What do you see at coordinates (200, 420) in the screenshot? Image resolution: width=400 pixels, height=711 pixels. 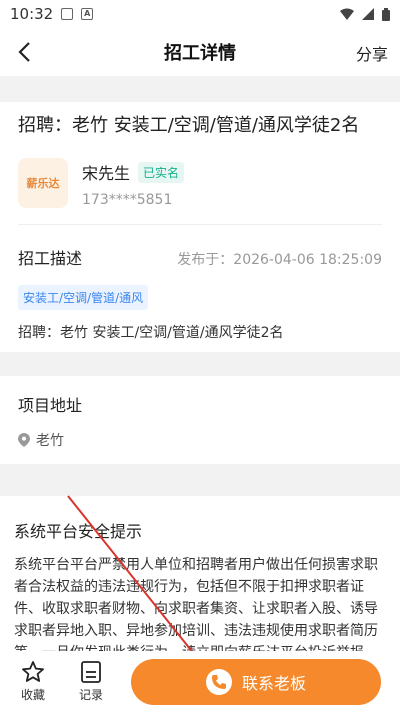 I see `address-card: 项目地址 老竹` at bounding box center [200, 420].